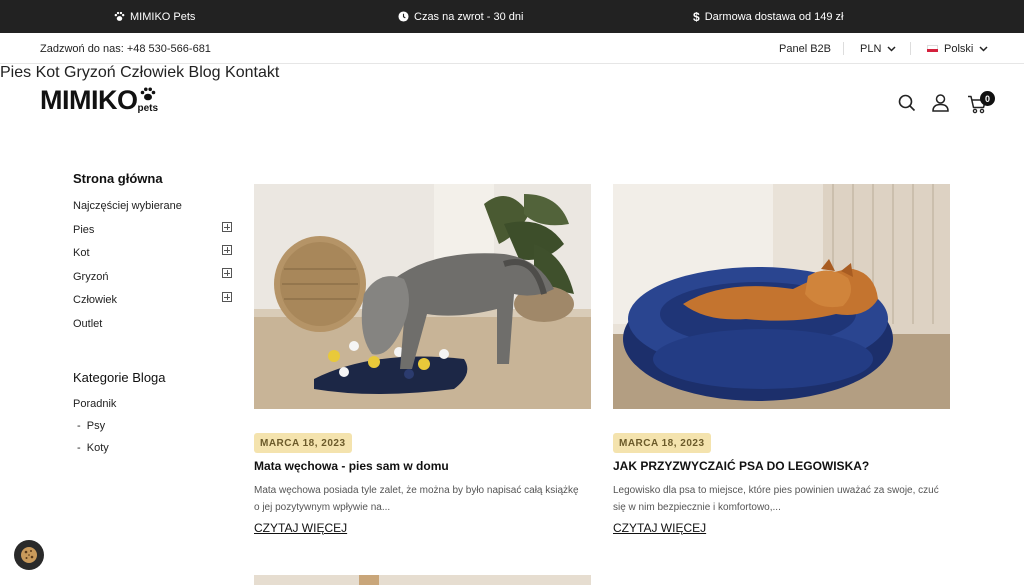 The width and height of the screenshot is (1024, 585). I want to click on post-image-snuffle-mat, so click(422, 296).